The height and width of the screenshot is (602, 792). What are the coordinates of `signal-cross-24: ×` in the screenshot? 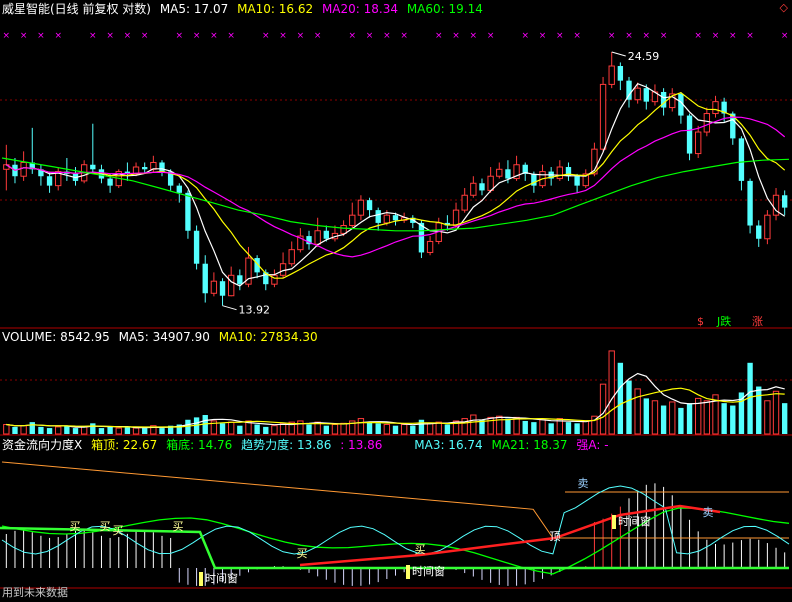 It's located at (214, 36).